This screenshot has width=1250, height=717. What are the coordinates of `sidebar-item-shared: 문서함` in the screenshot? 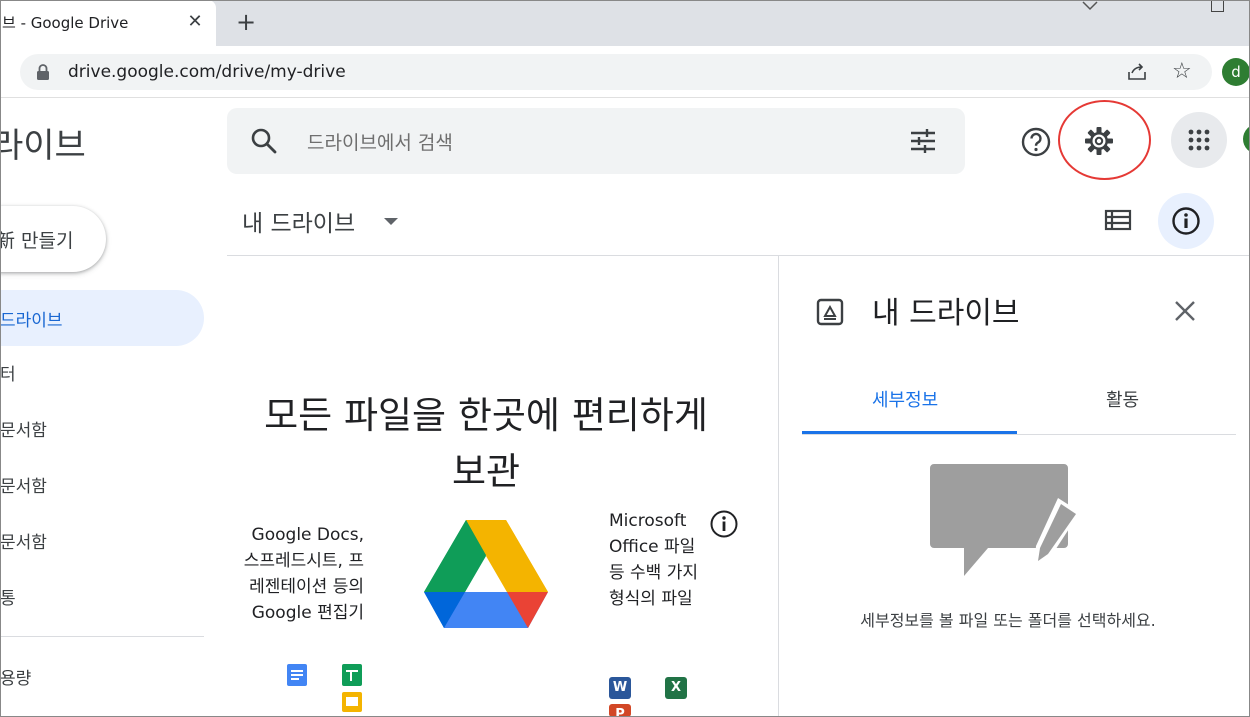 It's located at (102, 428).